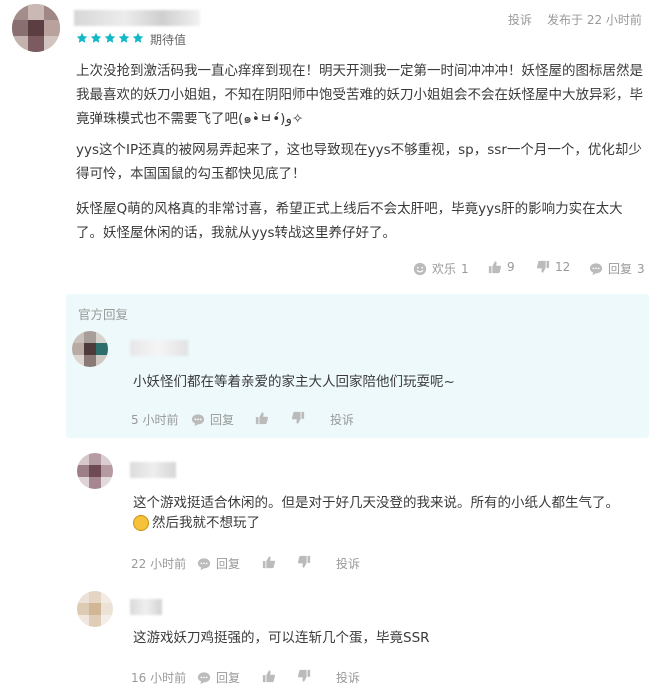  Describe the element at coordinates (563, 267) in the screenshot. I see `downvote-count: 12` at that location.